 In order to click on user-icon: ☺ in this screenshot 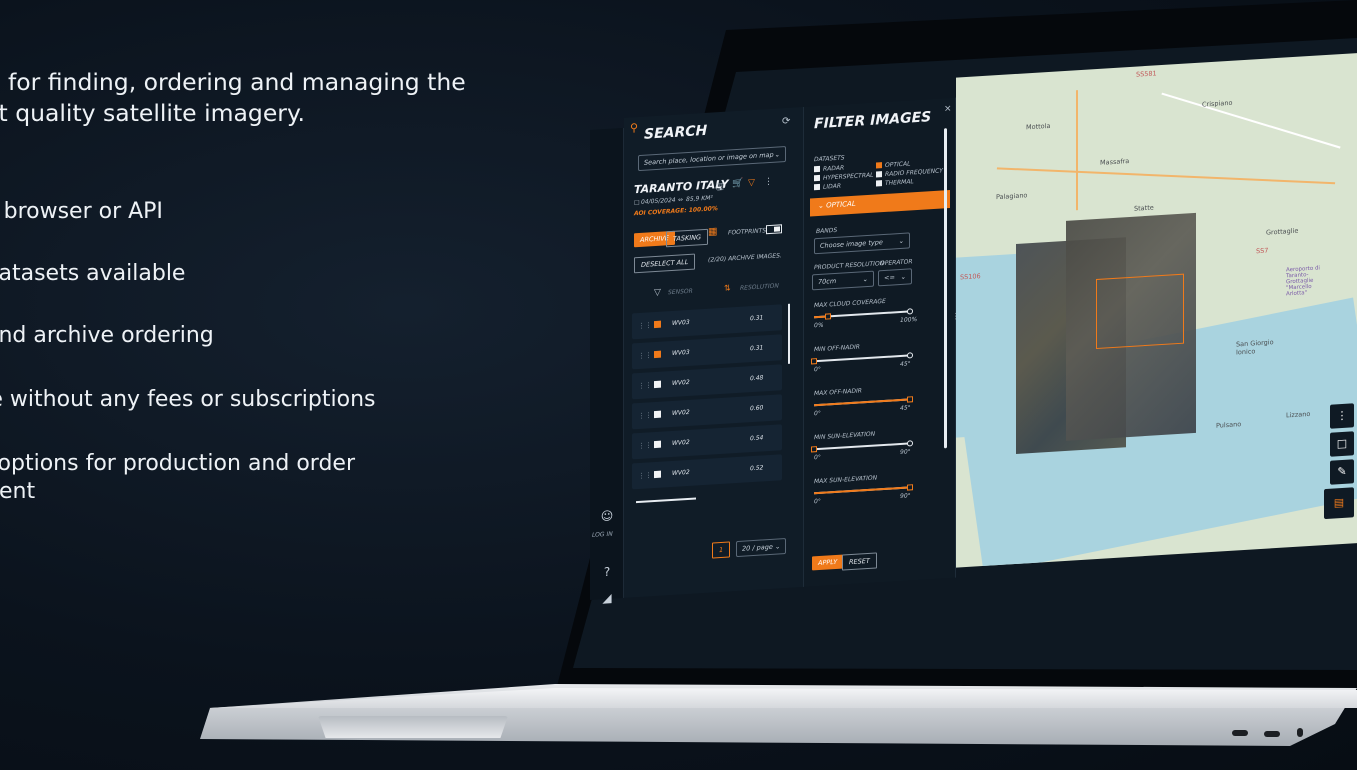, I will do `click(607, 516)`.